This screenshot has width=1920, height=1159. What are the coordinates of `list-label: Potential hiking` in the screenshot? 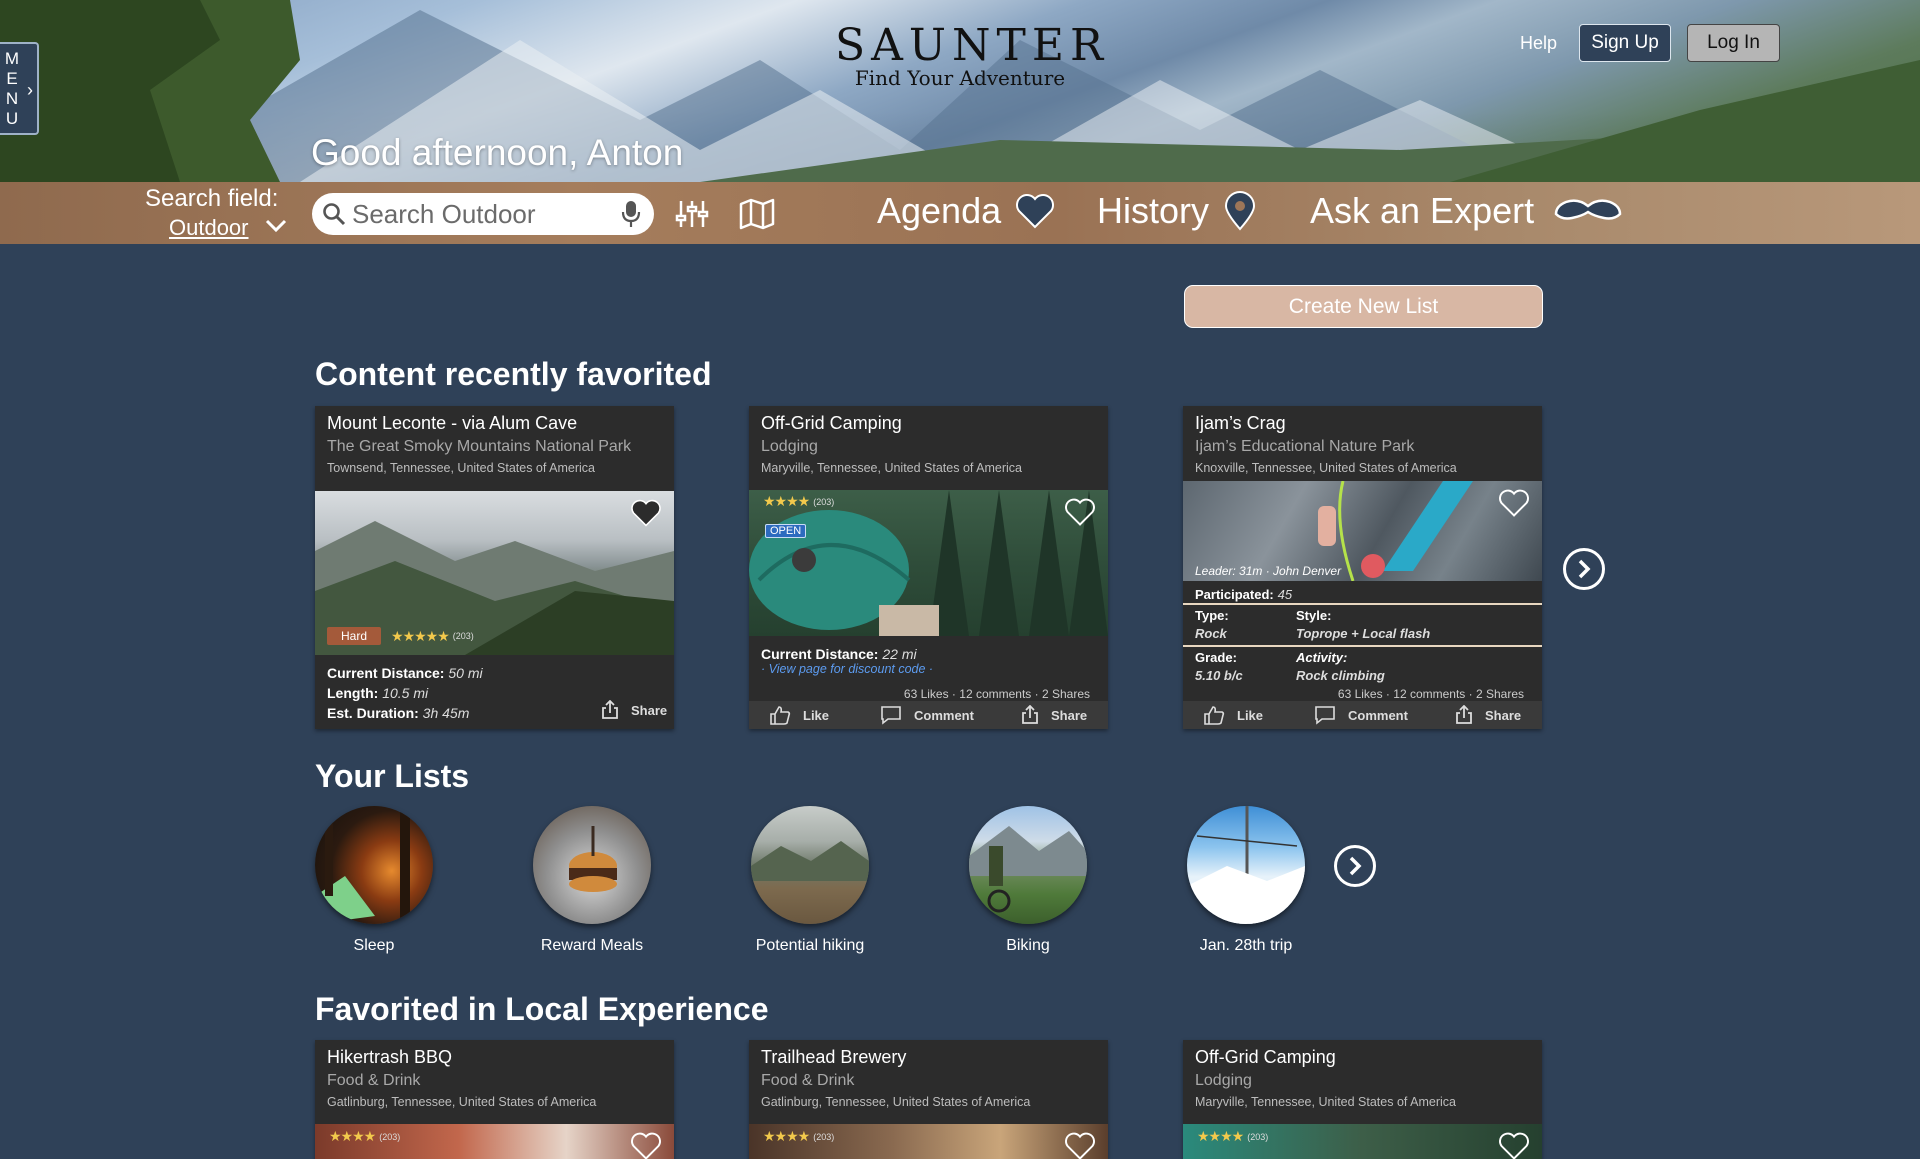 It's located at (810, 946).